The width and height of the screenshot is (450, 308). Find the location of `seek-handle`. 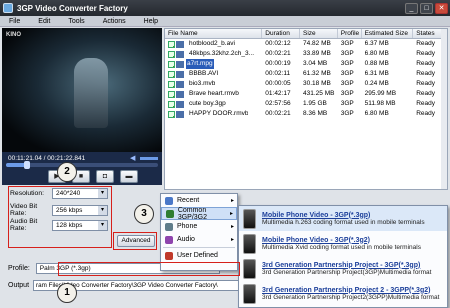

seek-handle is located at coordinates (27, 165).